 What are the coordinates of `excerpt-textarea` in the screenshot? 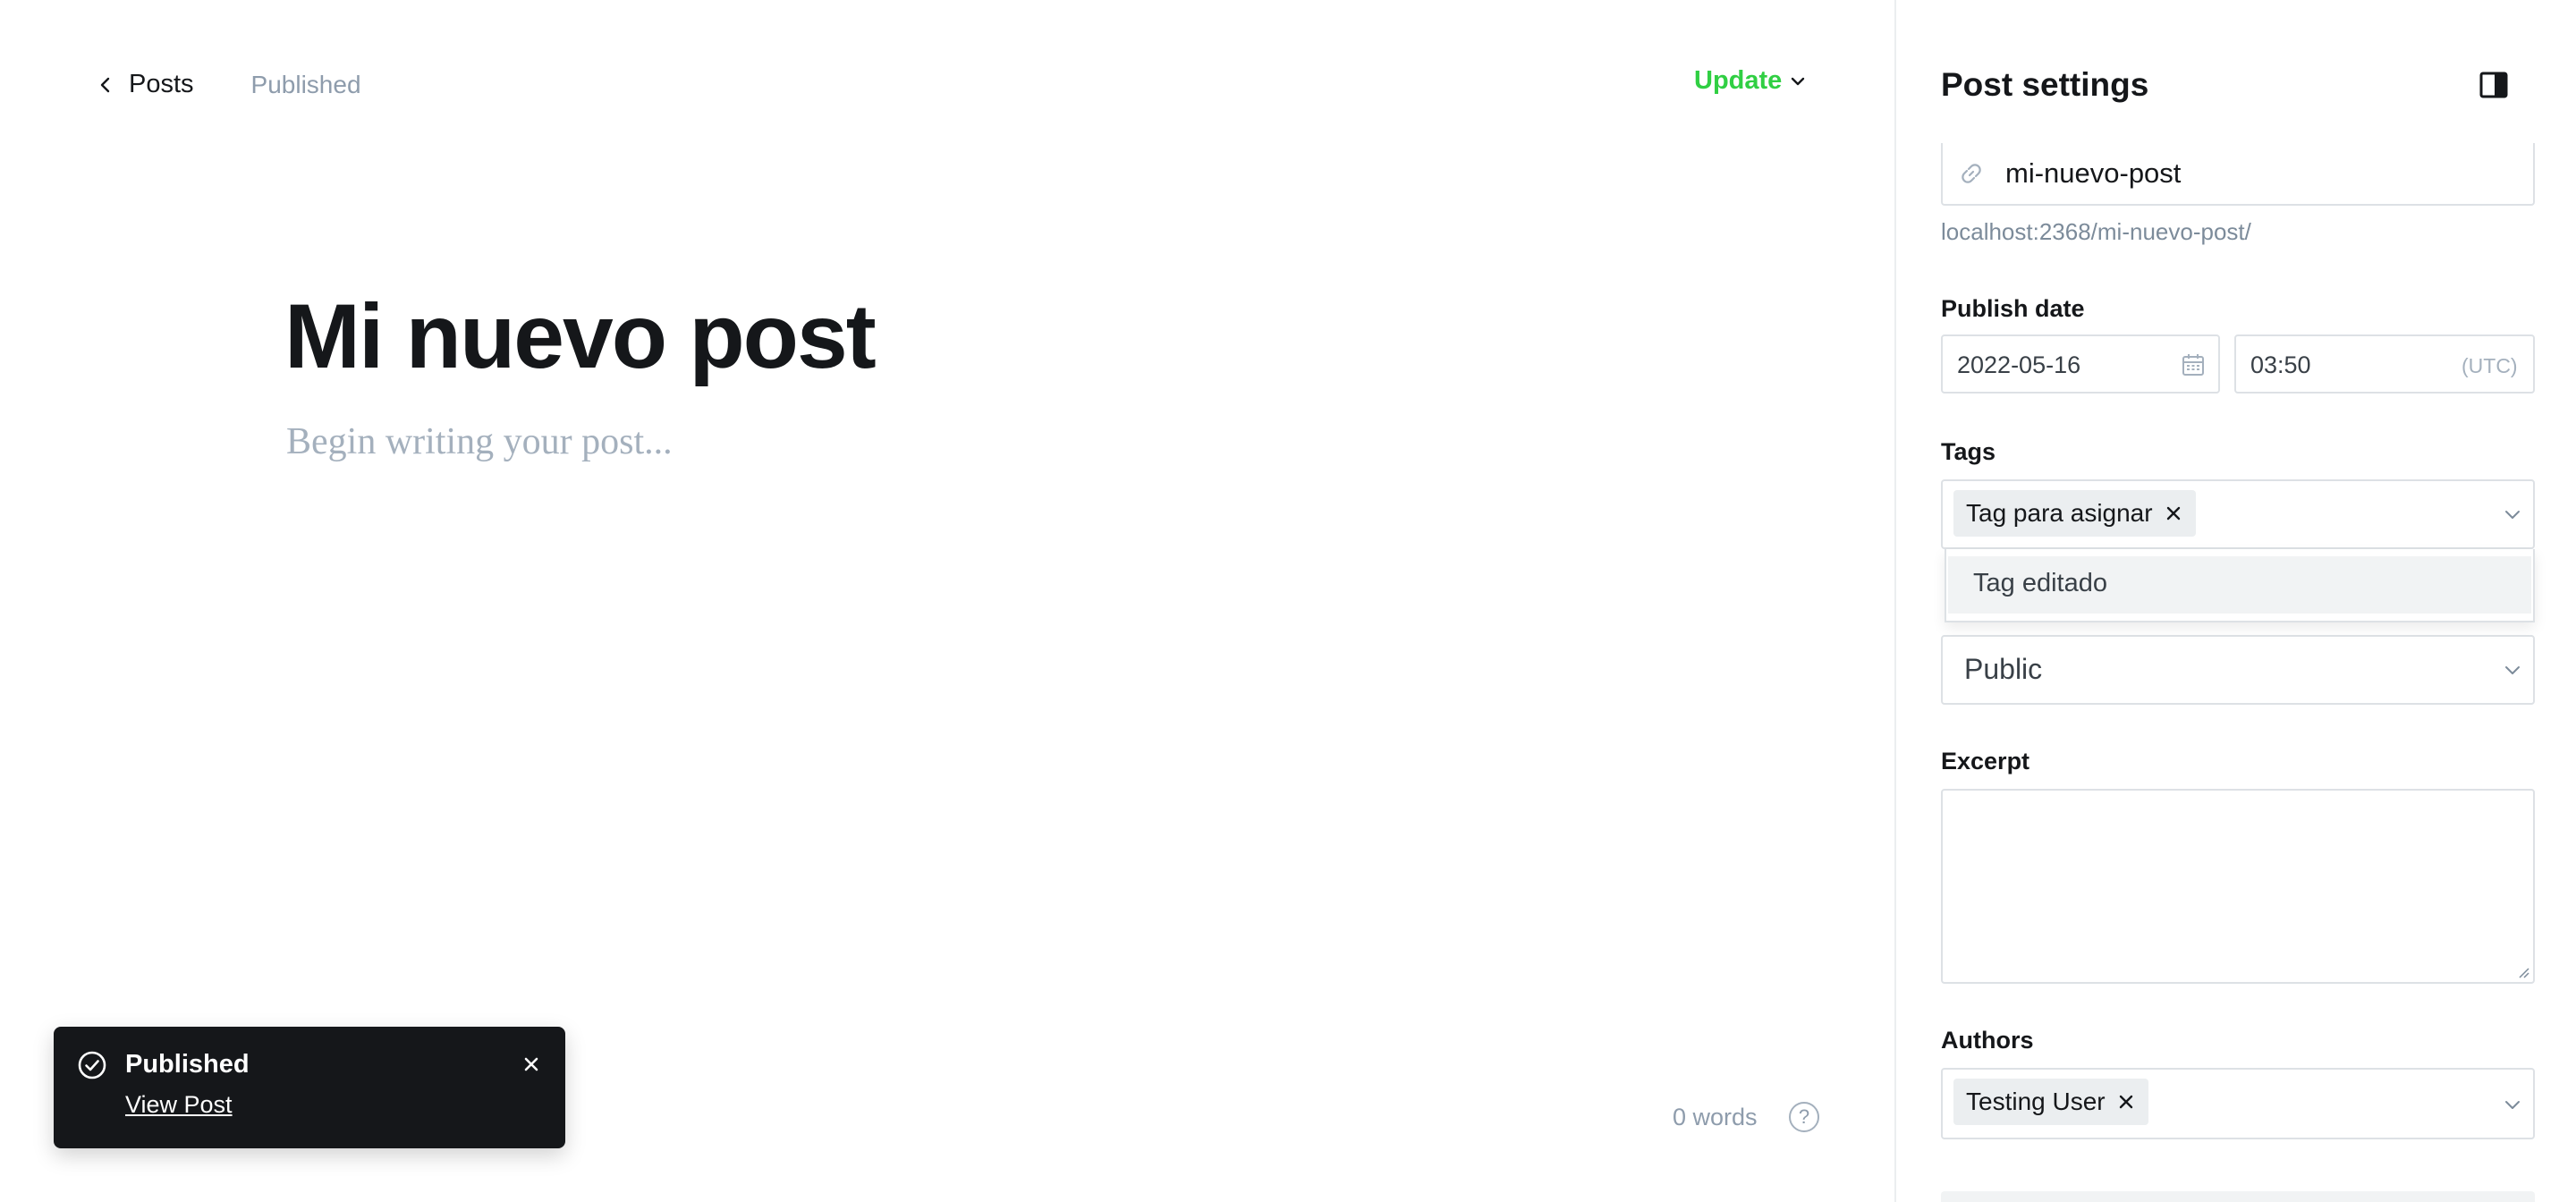 It's located at (2238, 886).